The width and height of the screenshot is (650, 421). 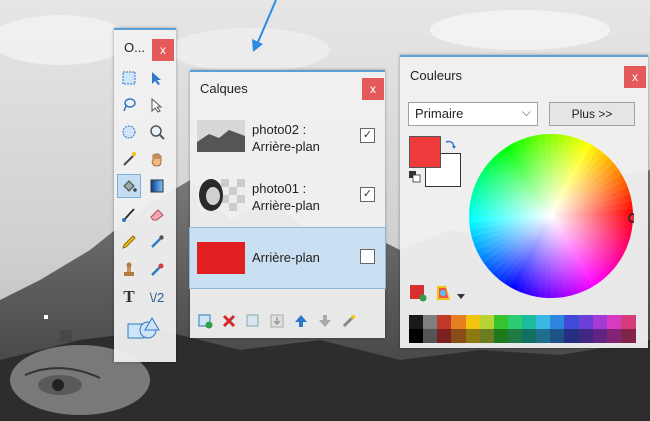 What do you see at coordinates (592, 114) in the screenshot?
I see `more-button: Plus >>` at bounding box center [592, 114].